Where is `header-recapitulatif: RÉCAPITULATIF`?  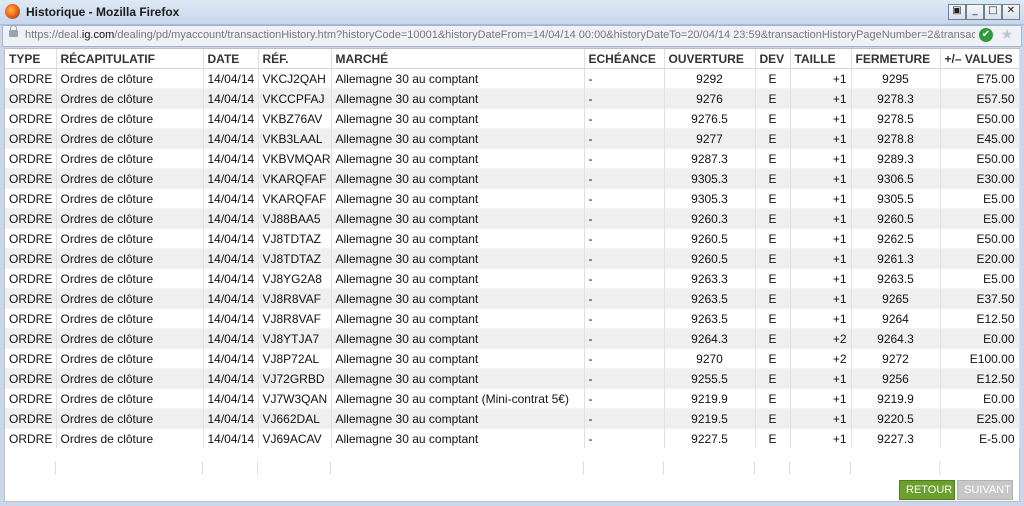 header-recapitulatif: RÉCAPITULATIF is located at coordinates (130, 59).